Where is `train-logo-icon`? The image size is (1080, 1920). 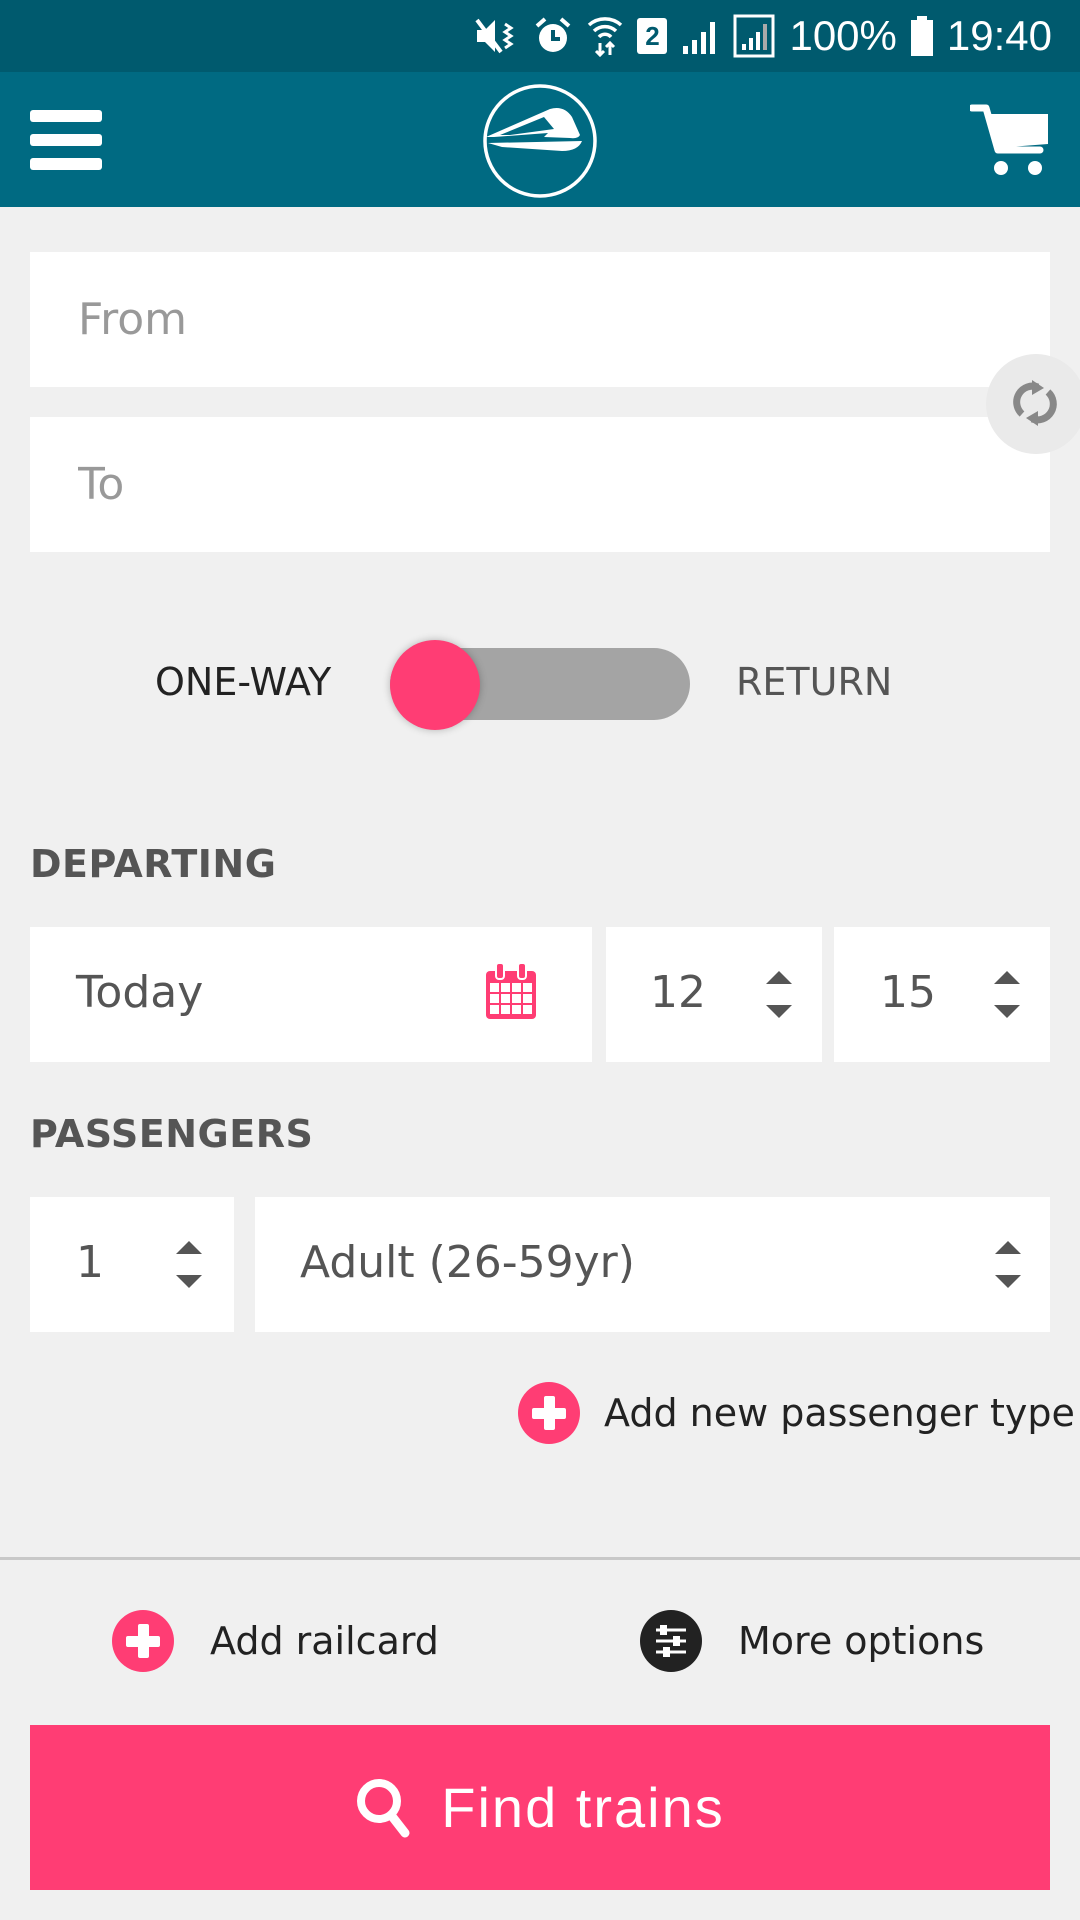
train-logo-icon is located at coordinates (540, 141).